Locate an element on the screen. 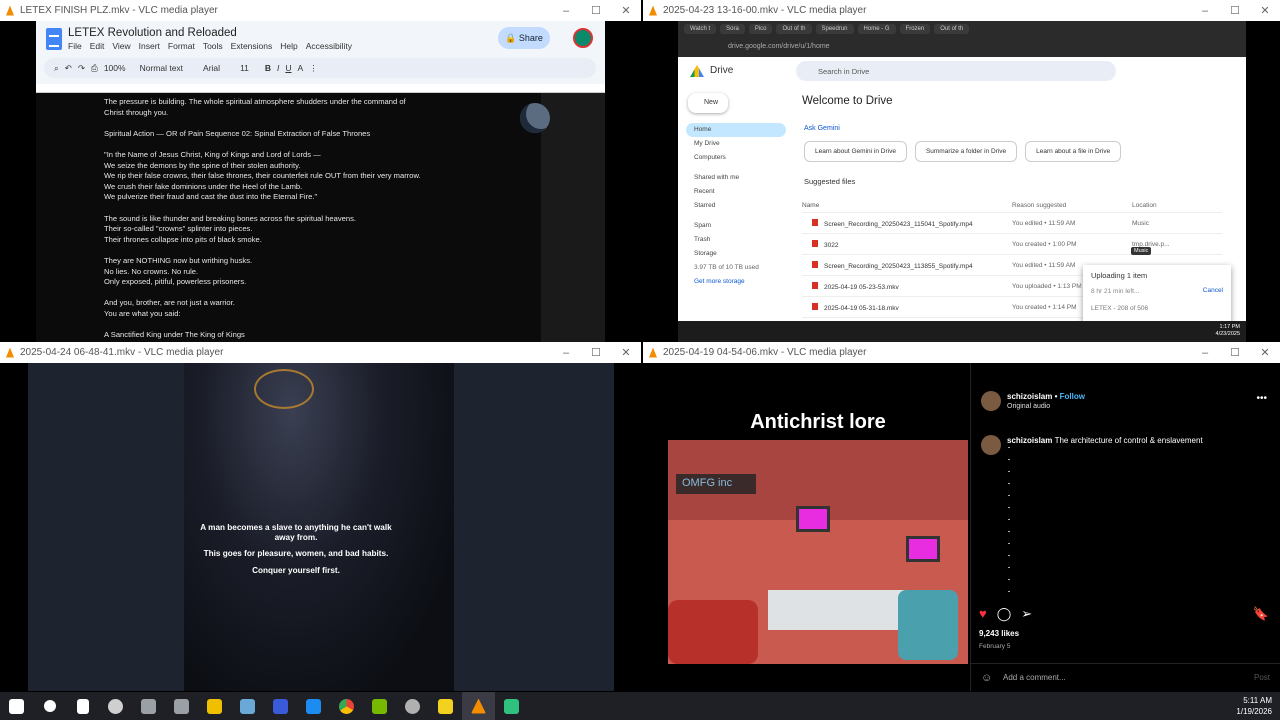  gemini-chip: Learn about a file in Drive is located at coordinates (1073, 151).